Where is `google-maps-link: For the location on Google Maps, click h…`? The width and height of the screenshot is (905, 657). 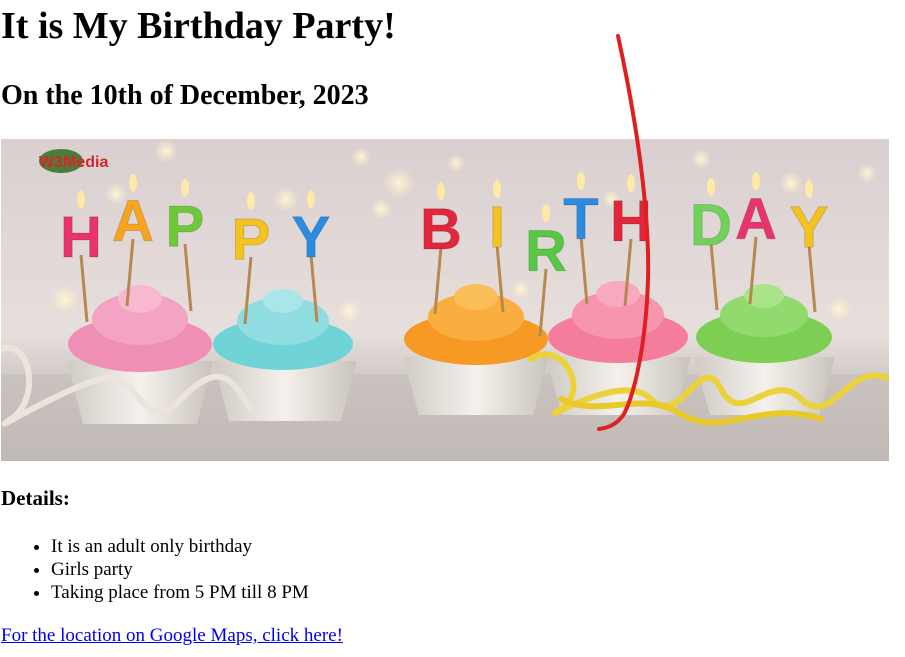
google-maps-link: For the location on Google Maps, click h… is located at coordinates (172, 635).